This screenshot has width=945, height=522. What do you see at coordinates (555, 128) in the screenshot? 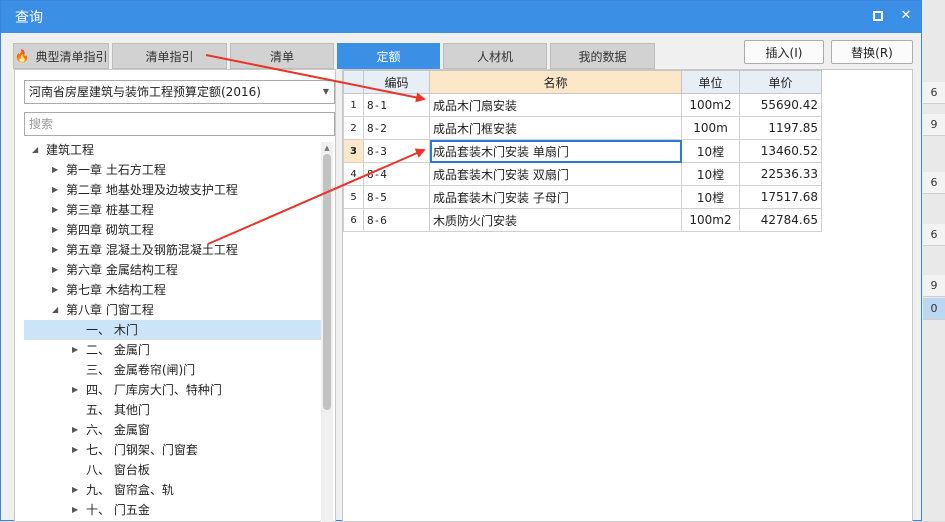
I see `cell-name: 成品木门框安装` at bounding box center [555, 128].